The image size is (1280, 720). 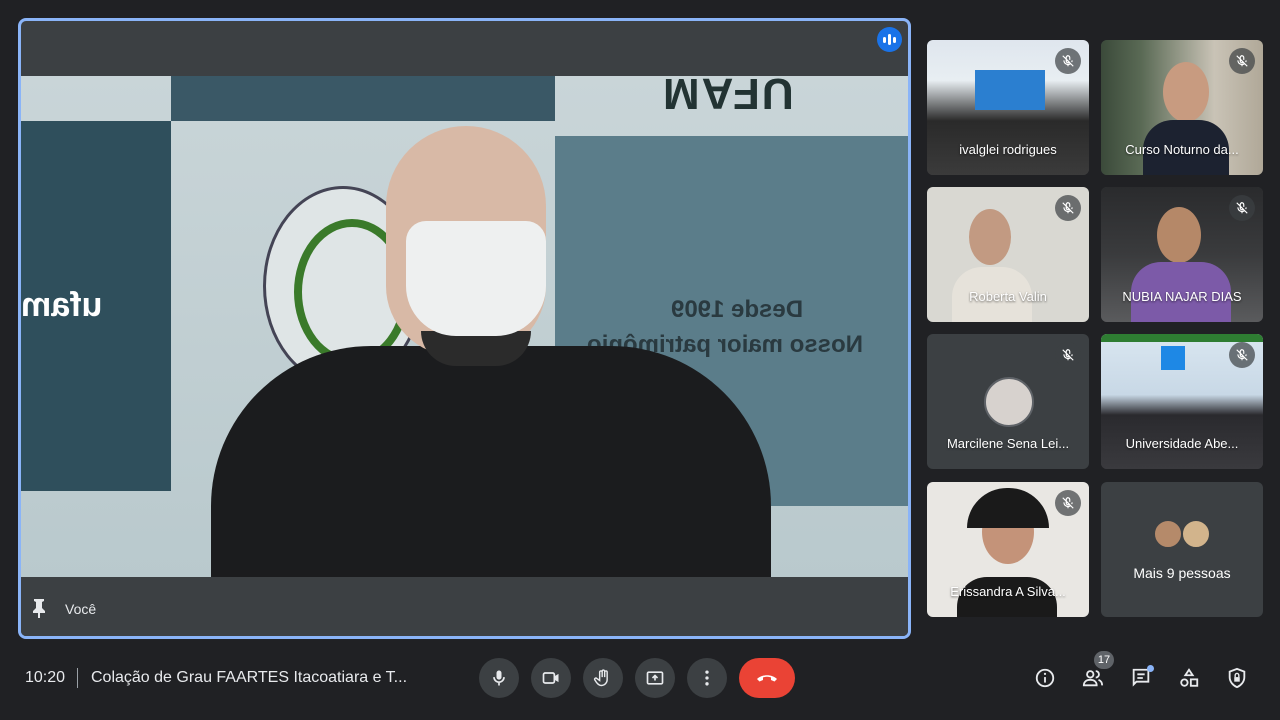 I want to click on participants-button, so click(x=1093, y=678).